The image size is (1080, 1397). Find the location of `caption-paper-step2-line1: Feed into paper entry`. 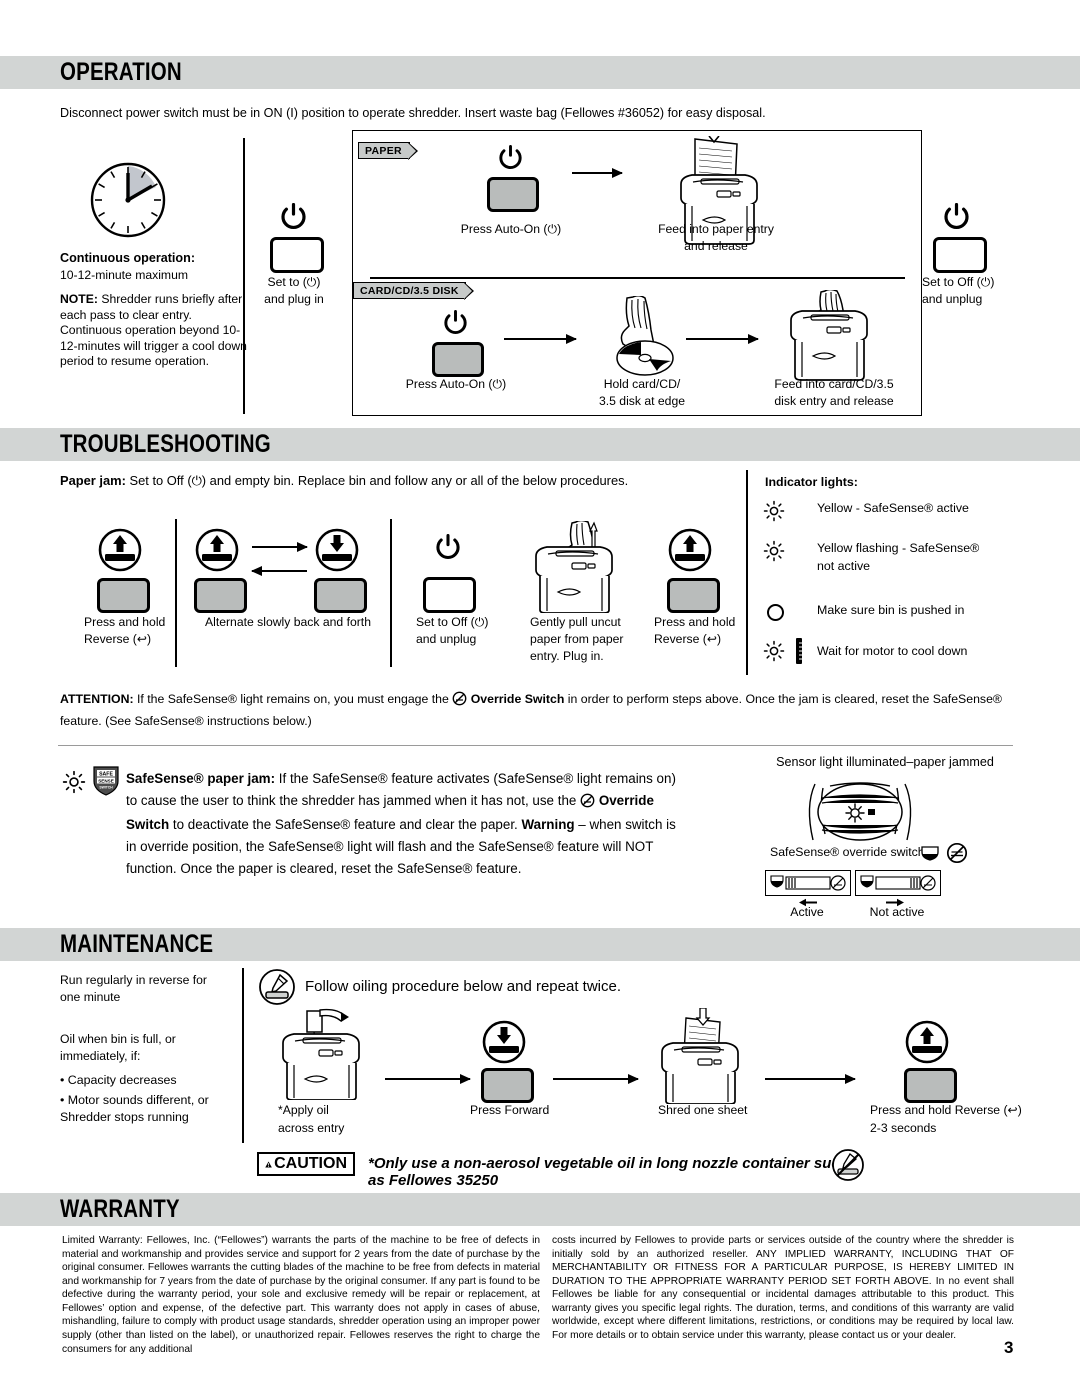

caption-paper-step2-line1: Feed into paper entry is located at coordinates (716, 229).